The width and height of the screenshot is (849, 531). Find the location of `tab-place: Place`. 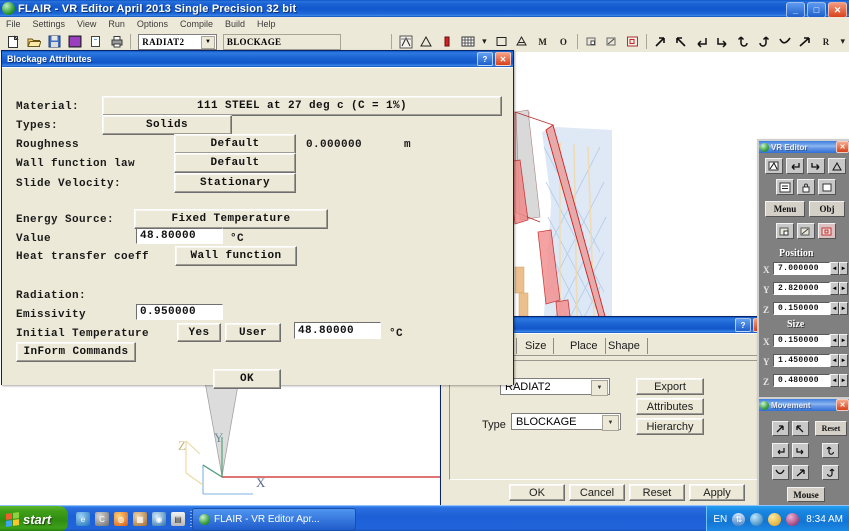

tab-place: Place is located at coordinates (584, 346).